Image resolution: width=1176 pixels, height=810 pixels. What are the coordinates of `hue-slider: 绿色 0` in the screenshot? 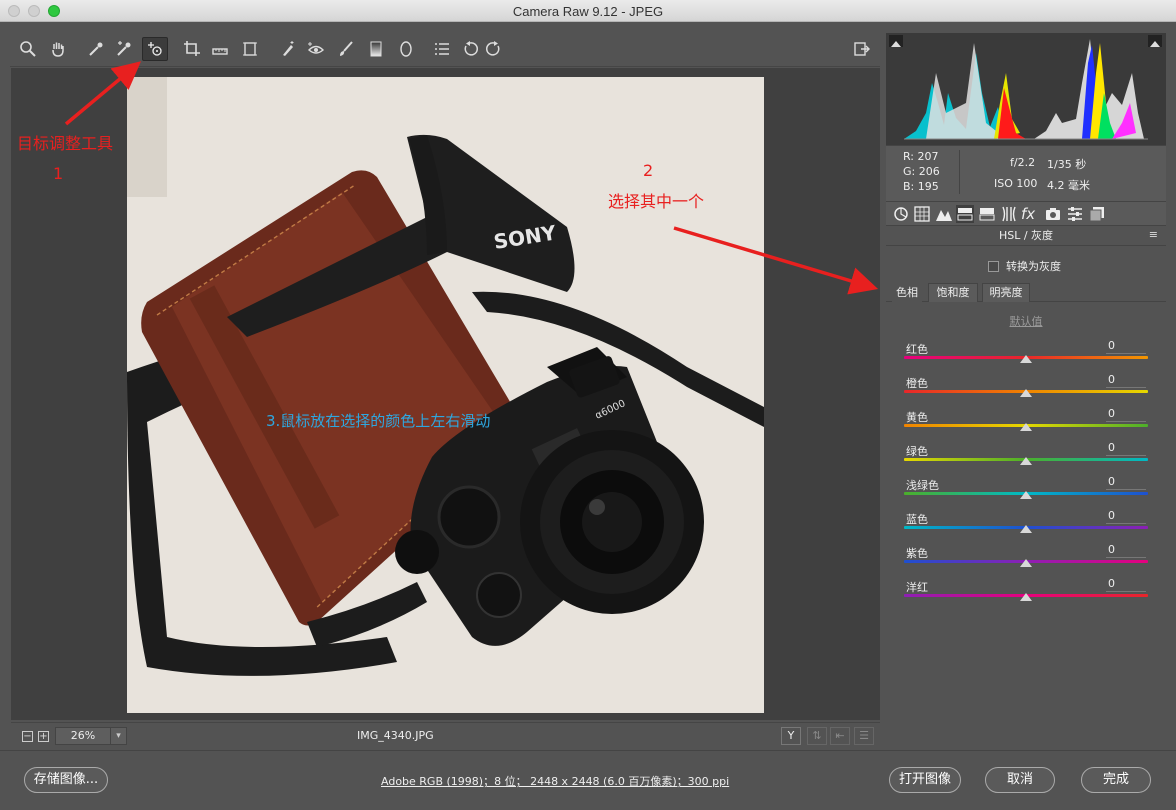 It's located at (1026, 458).